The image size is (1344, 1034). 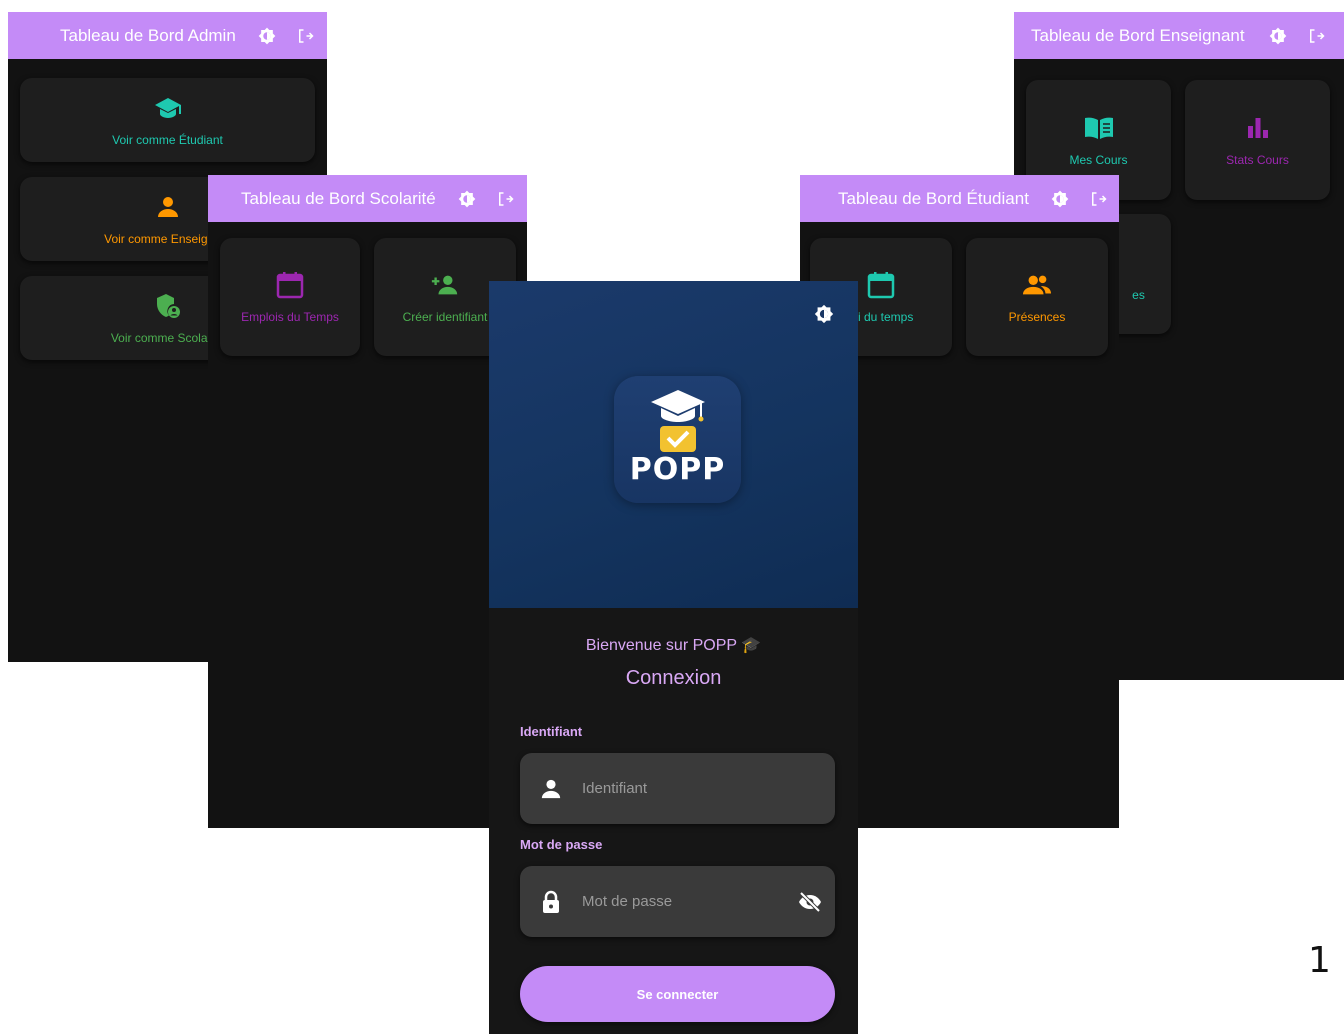 I want to click on password-field: Mot de passe, so click(x=677, y=901).